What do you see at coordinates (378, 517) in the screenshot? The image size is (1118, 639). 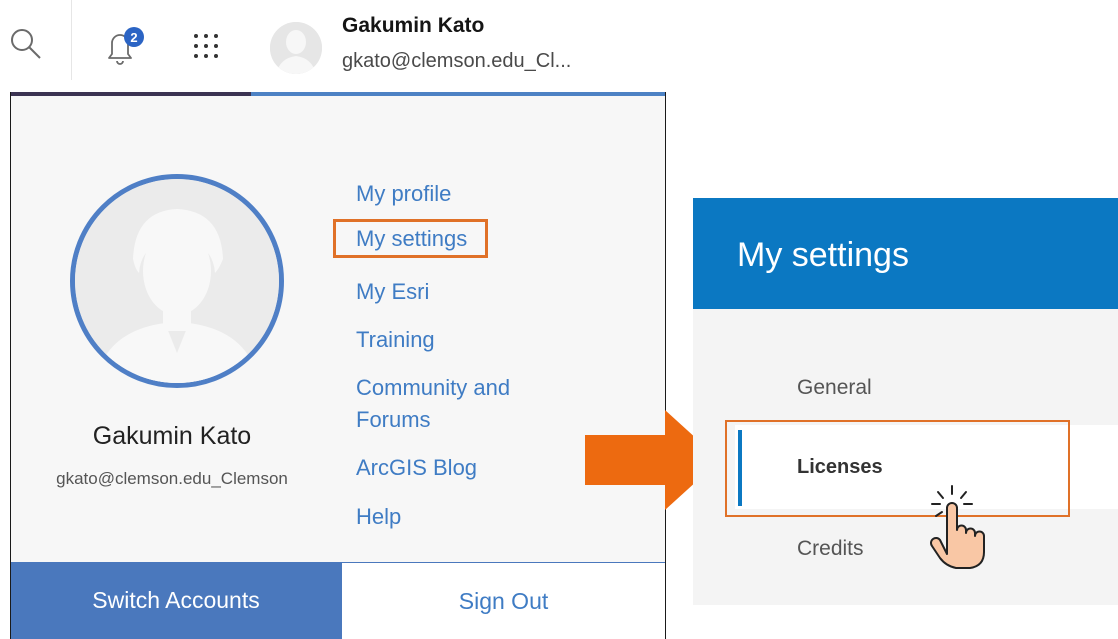 I see `help-link: Help` at bounding box center [378, 517].